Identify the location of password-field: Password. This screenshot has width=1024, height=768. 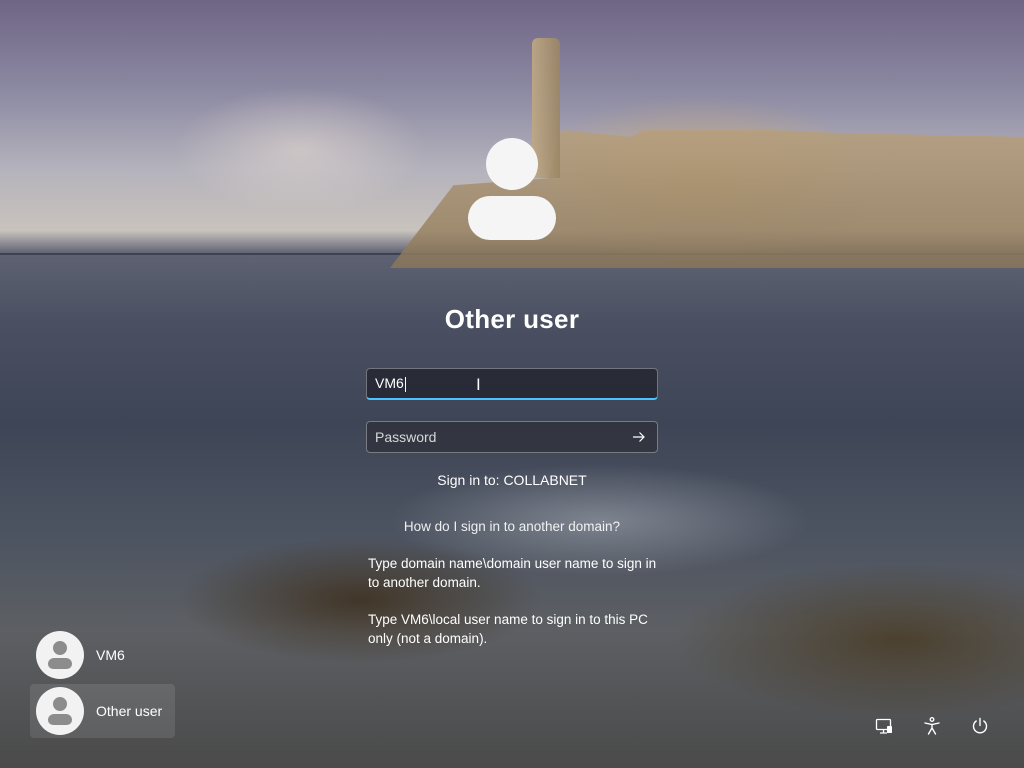
(512, 437).